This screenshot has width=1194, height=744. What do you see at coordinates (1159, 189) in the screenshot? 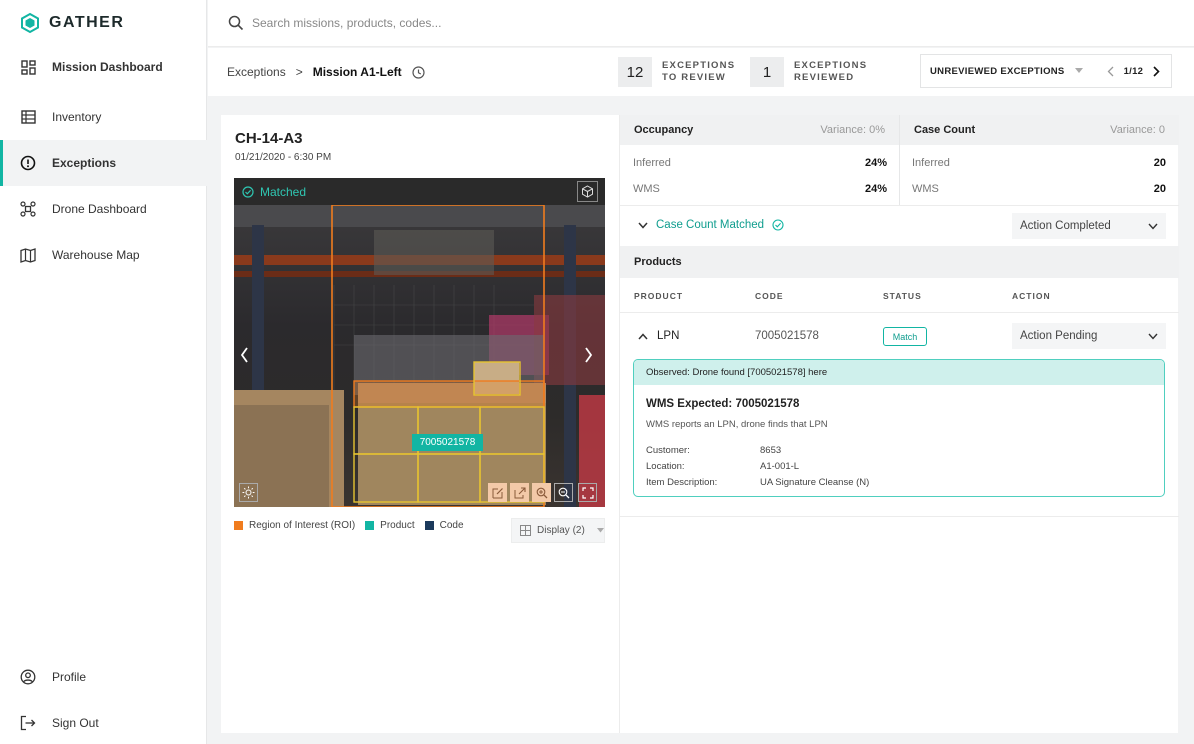
I see `case-count-wms-value: 20` at bounding box center [1159, 189].